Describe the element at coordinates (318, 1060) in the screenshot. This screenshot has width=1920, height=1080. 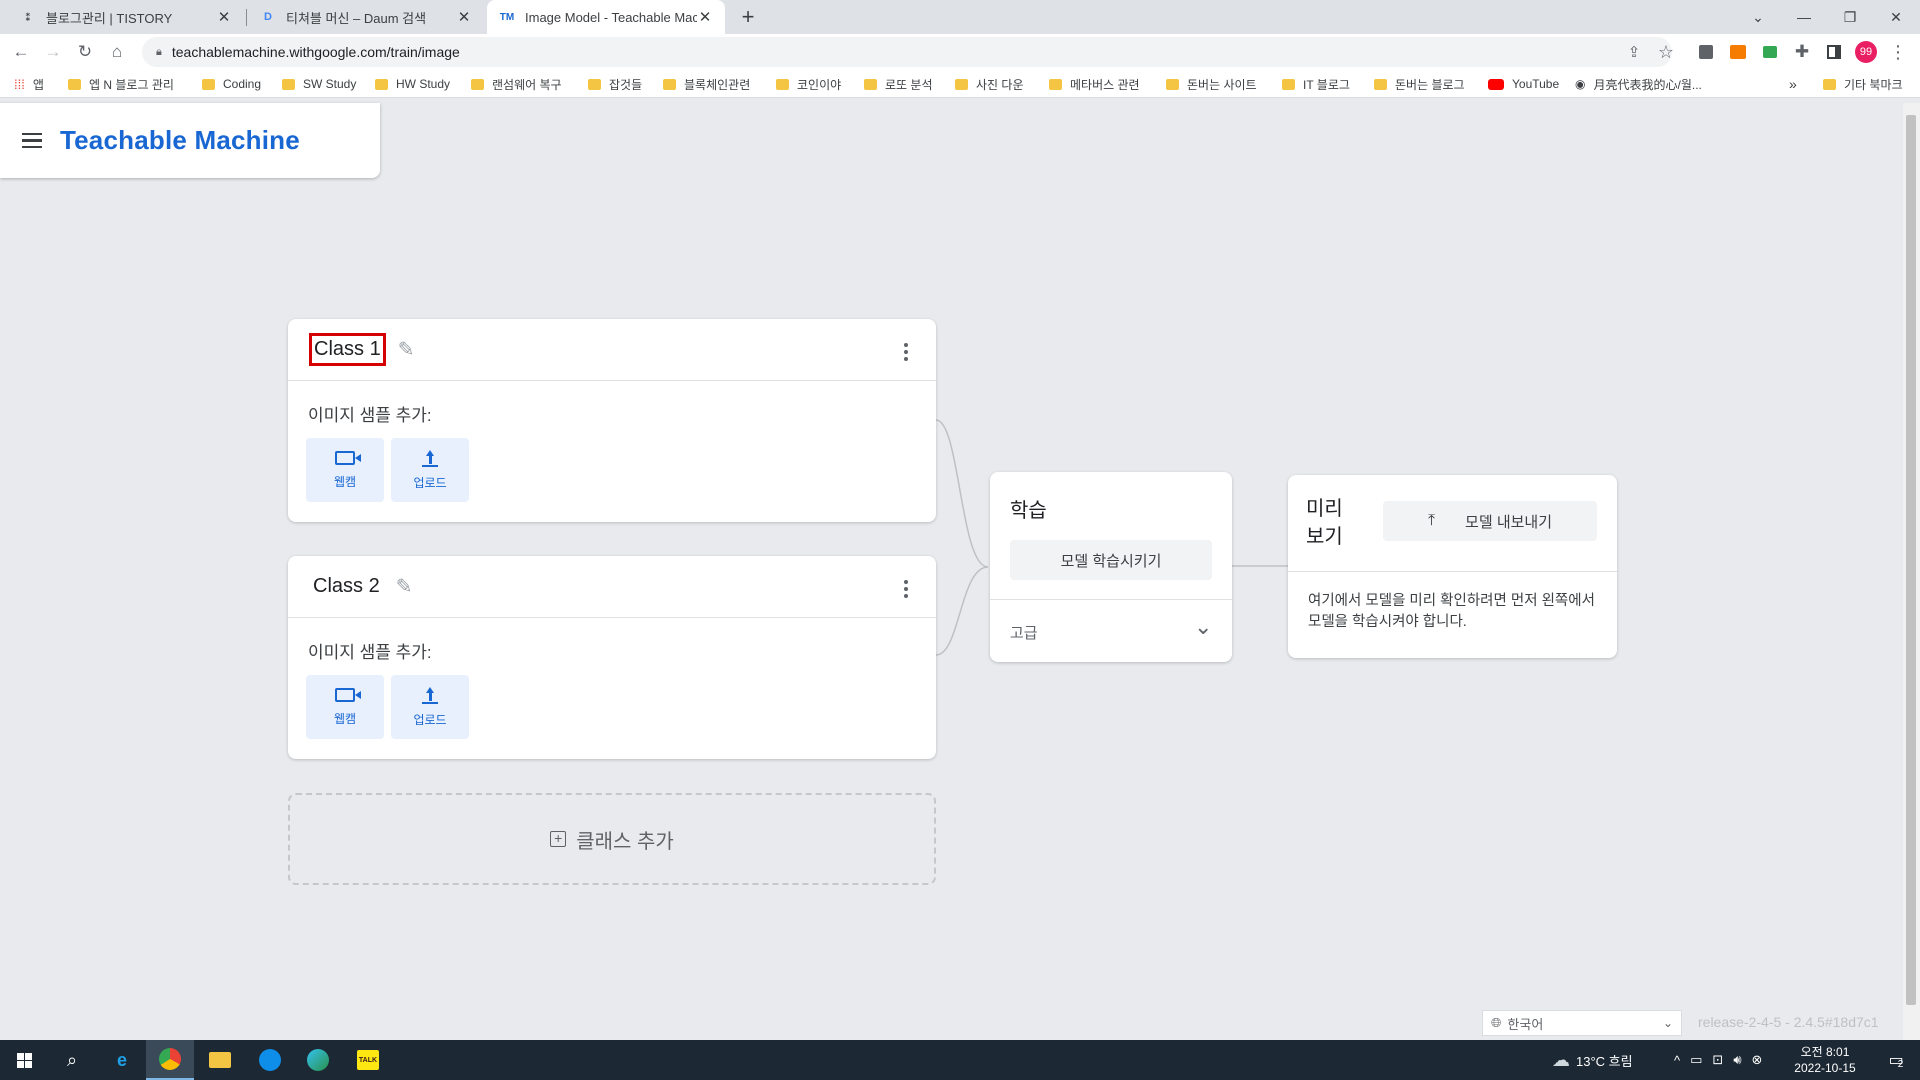
I see `edge-icon` at that location.